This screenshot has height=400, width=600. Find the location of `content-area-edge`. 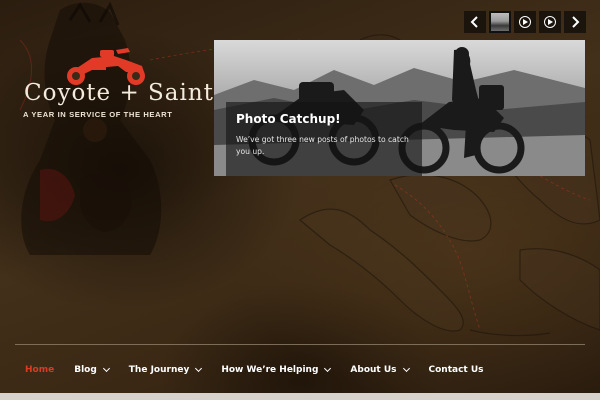

content-area-edge is located at coordinates (300, 396).